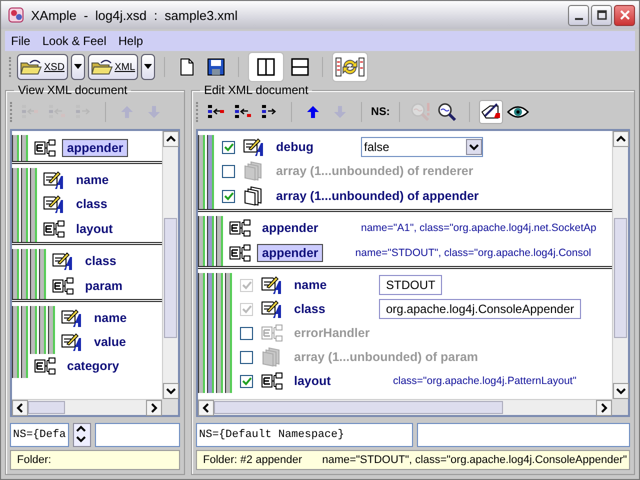 The image size is (640, 480). Describe the element at coordinates (380, 112) in the screenshot. I see `namespace-button: NS:` at that location.